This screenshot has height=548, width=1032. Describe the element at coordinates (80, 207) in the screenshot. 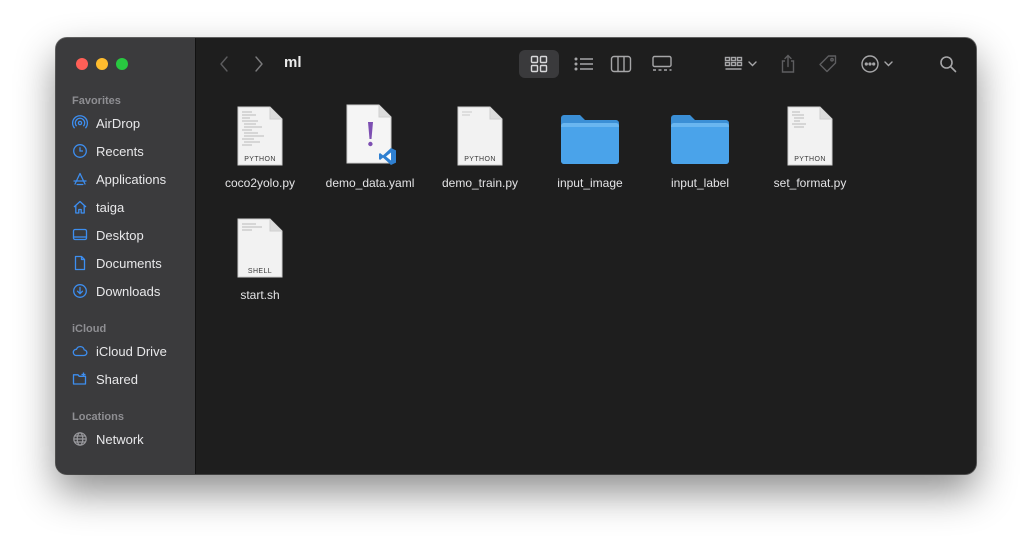

I see `home-icon` at that location.